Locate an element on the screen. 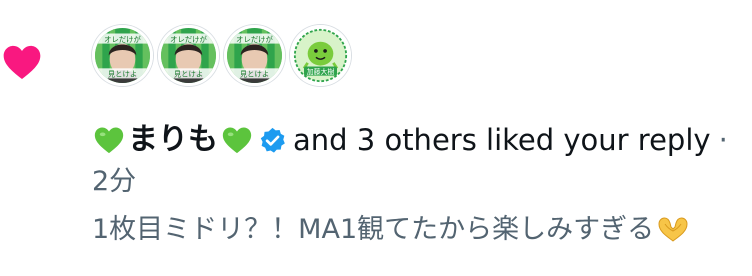 The width and height of the screenshot is (752, 276). heart-hands-icon is located at coordinates (673, 229).